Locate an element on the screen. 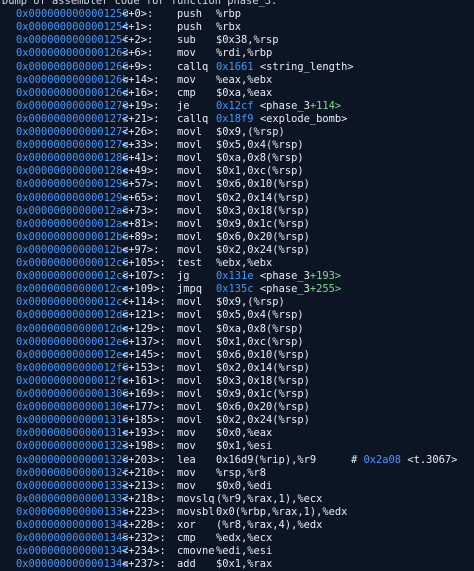  instruction-offset: <+41>: is located at coordinates (141, 158).